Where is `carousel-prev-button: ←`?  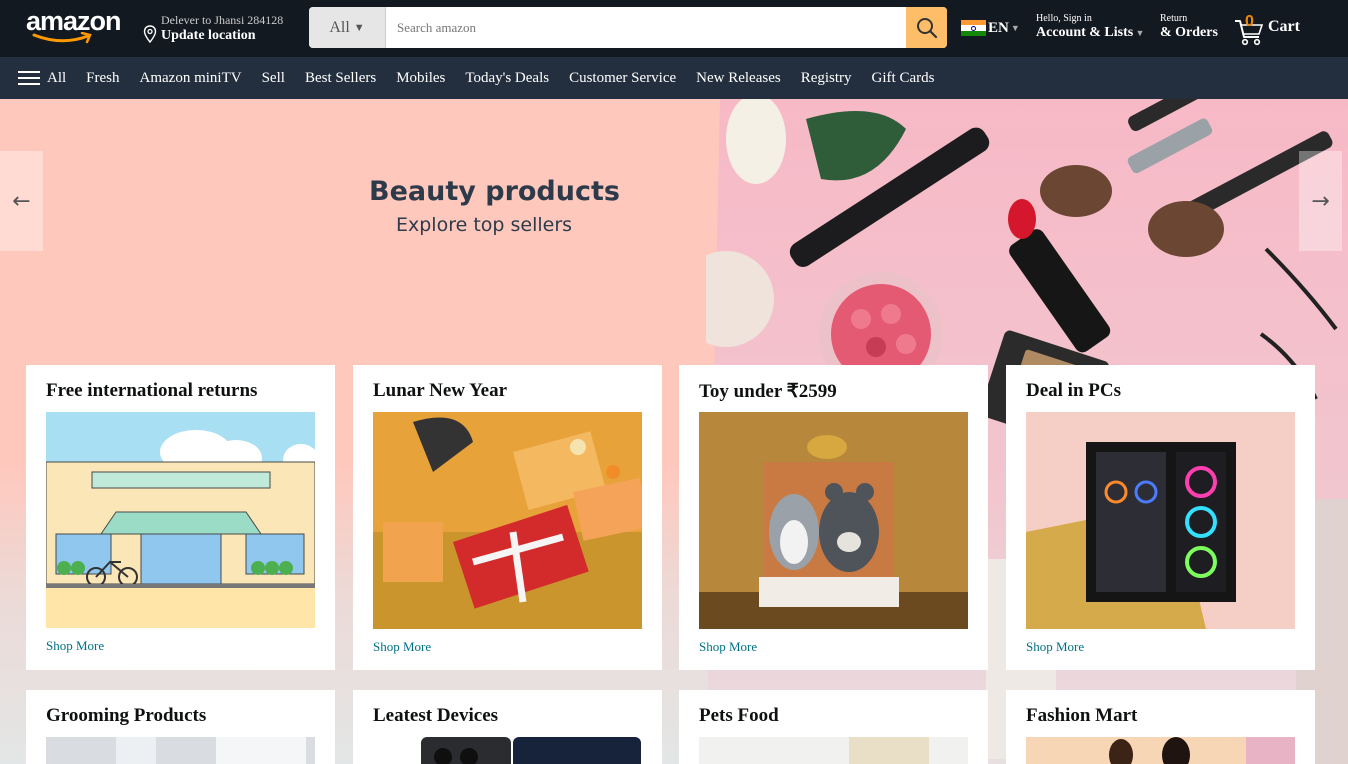 carousel-prev-button: ← is located at coordinates (21, 201).